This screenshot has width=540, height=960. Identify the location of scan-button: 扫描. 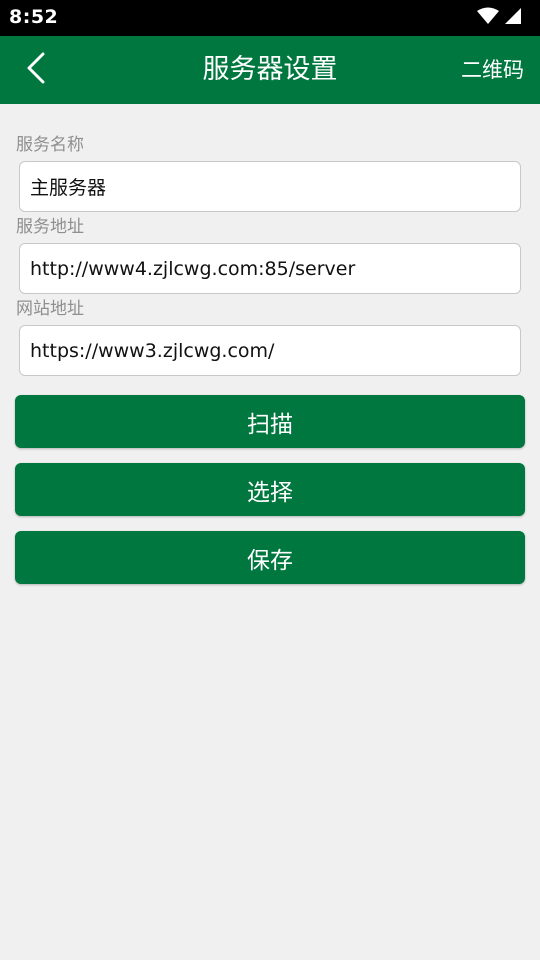
(270, 421).